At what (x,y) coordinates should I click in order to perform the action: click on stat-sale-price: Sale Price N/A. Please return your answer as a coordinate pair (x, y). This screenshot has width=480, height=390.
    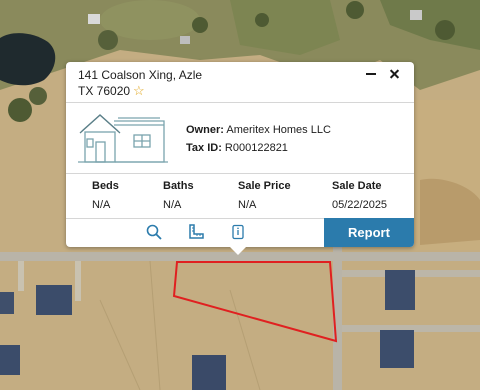
    Looking at the image, I should click on (264, 195).